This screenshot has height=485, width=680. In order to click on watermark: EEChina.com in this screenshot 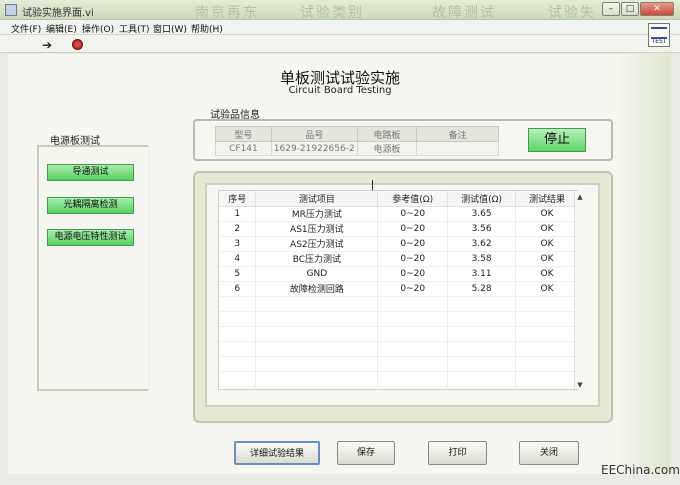, I will do `click(640, 470)`.